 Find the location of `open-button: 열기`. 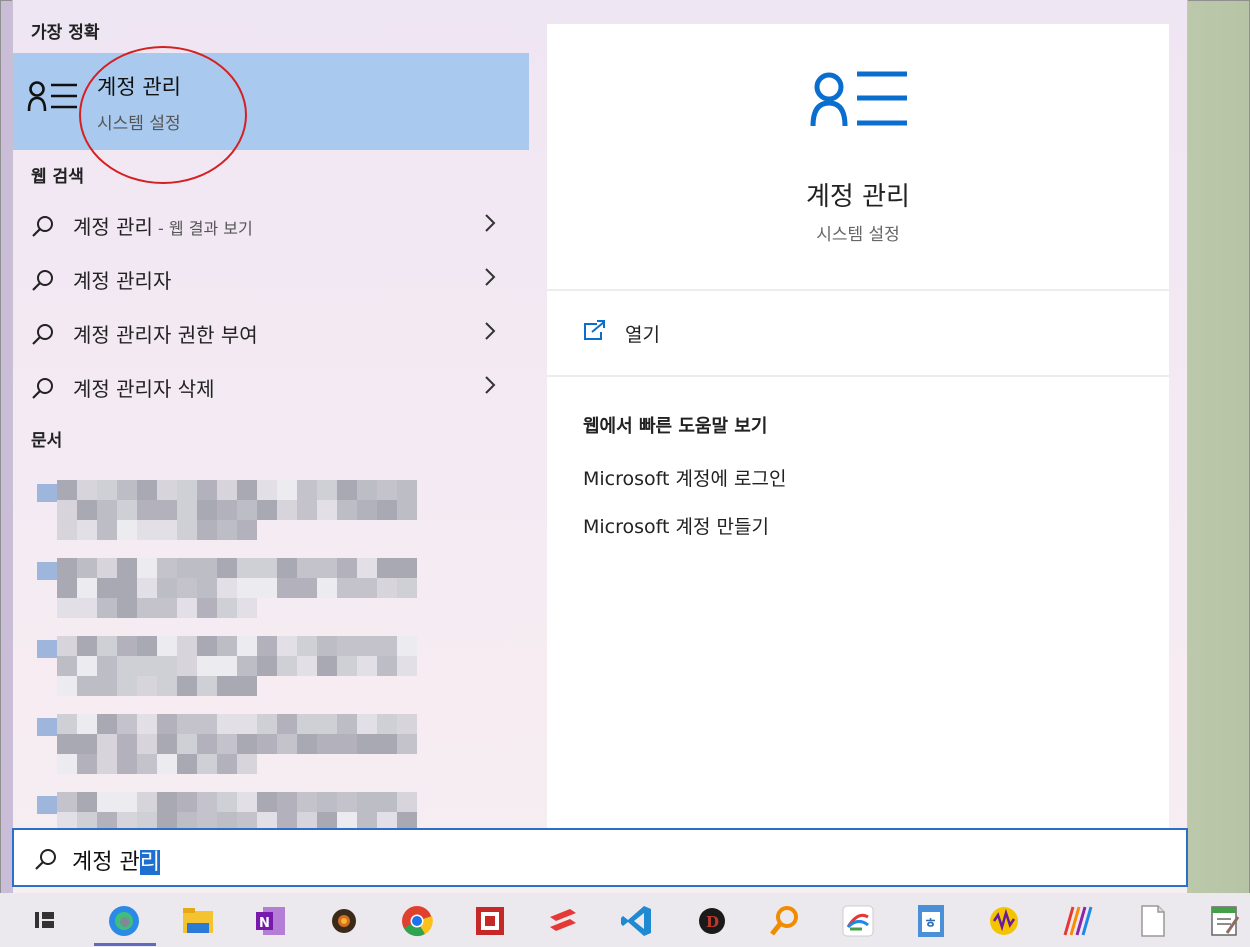

open-button: 열기 is located at coordinates (681, 335).